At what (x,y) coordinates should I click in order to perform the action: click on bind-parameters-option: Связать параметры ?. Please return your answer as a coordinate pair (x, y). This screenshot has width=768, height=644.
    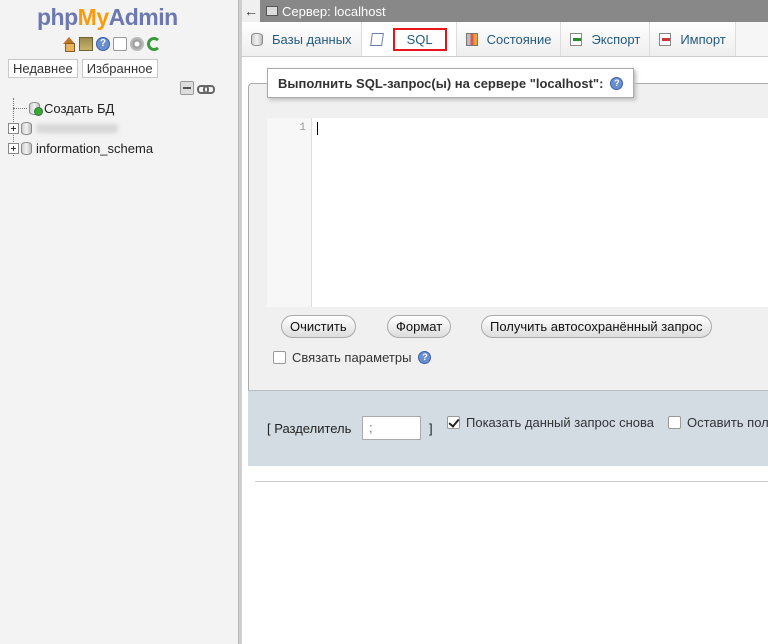
    Looking at the image, I should click on (352, 357).